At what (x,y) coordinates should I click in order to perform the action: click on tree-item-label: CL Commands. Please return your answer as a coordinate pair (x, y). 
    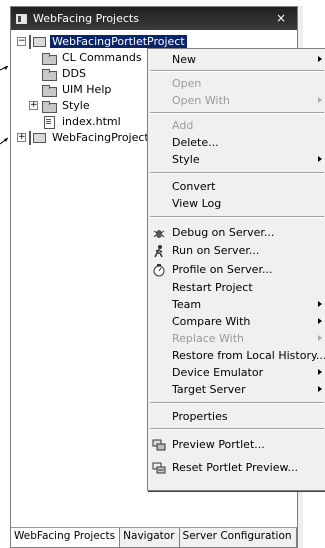
    Looking at the image, I should click on (102, 57).